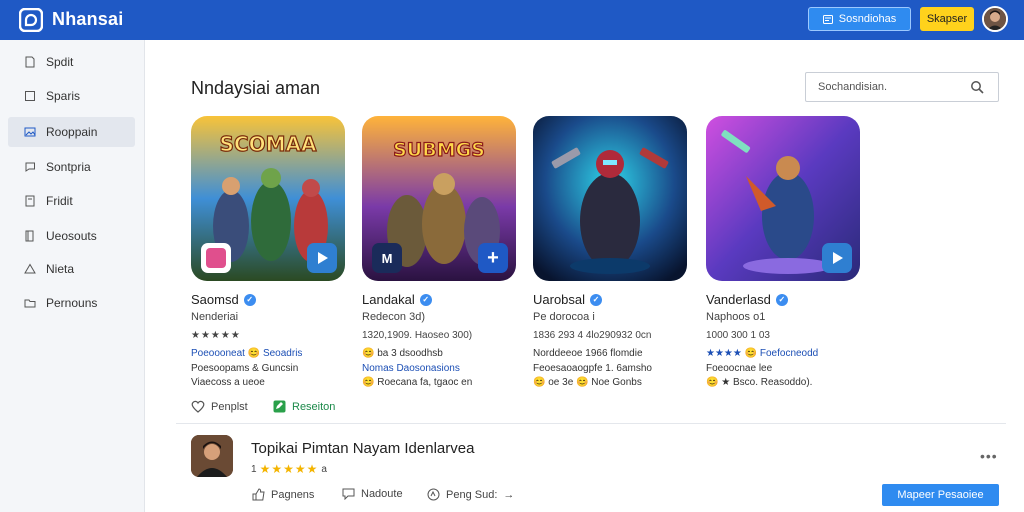 This screenshot has width=1024, height=512. I want to click on game-detail-line: ★★★★ 😊 Foefocneodd, so click(762, 353).